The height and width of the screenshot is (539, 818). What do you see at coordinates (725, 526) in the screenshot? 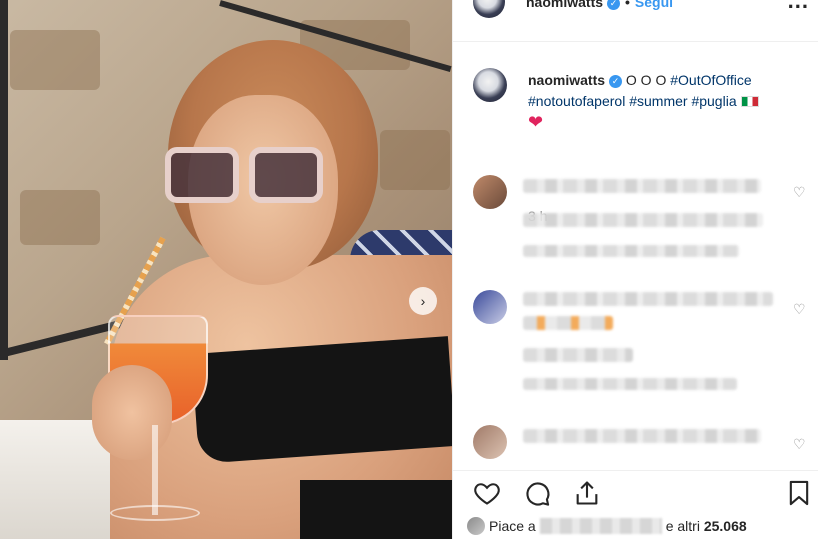
I see `likes-count: 25.068` at bounding box center [725, 526].